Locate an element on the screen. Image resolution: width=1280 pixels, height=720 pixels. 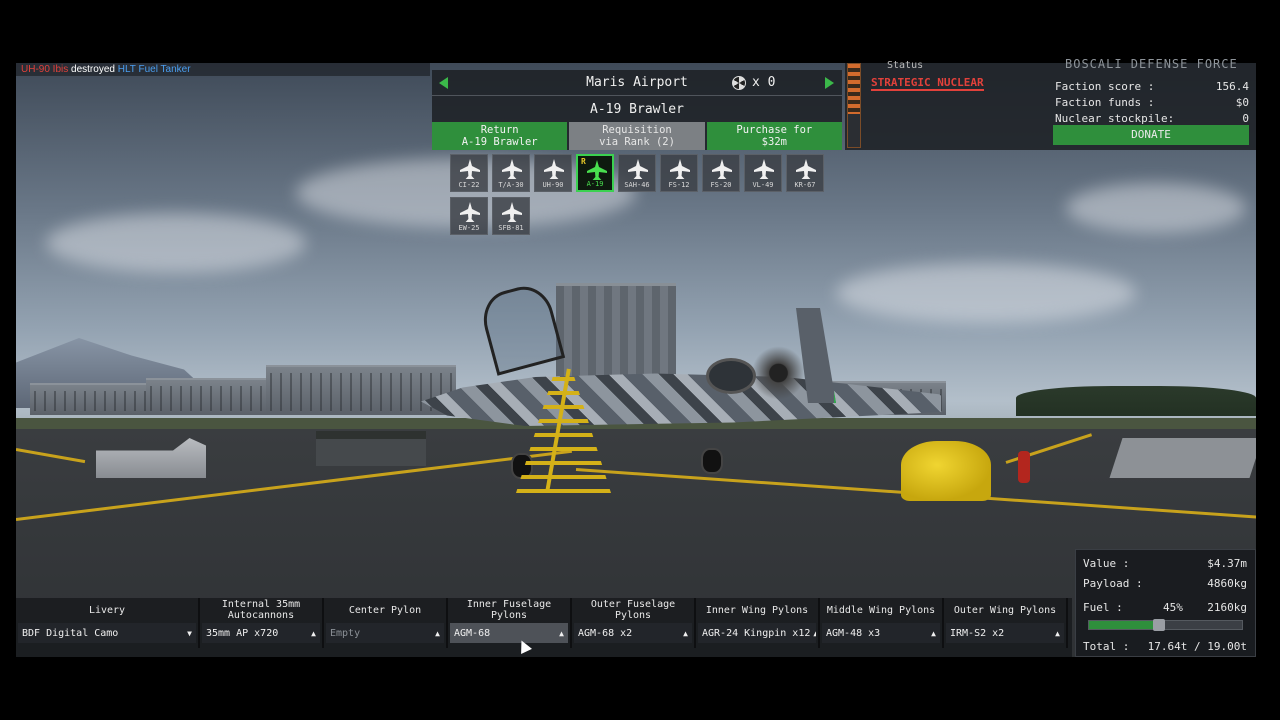
loadout-slot-inner-wing-pylons: Inner Wing Pylons AGR-24 Kingpin x12 ▲ is located at coordinates (758, 623).